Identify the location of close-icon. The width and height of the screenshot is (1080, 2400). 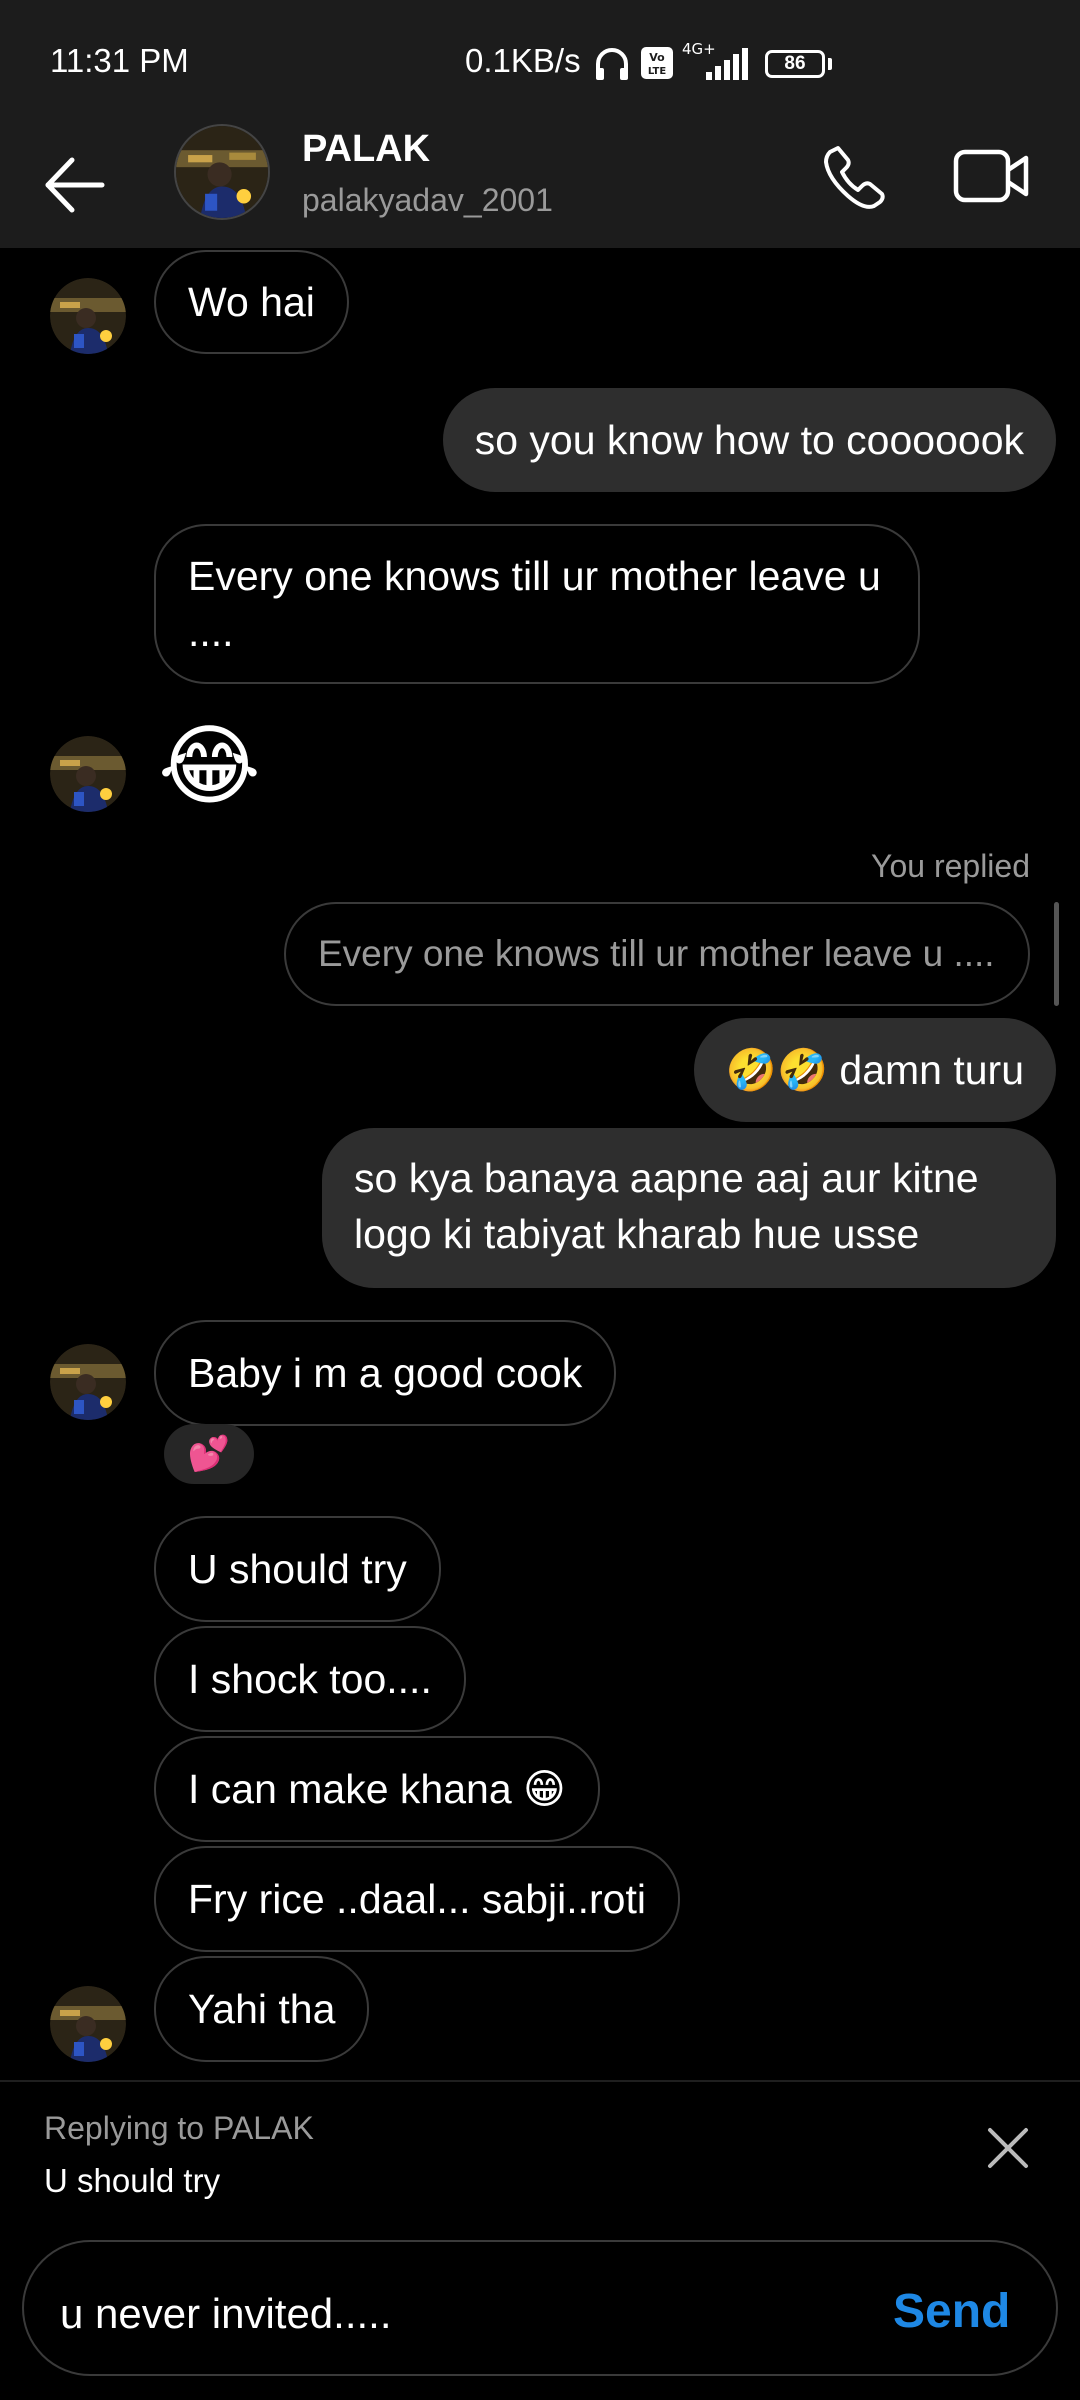
(1008, 2148).